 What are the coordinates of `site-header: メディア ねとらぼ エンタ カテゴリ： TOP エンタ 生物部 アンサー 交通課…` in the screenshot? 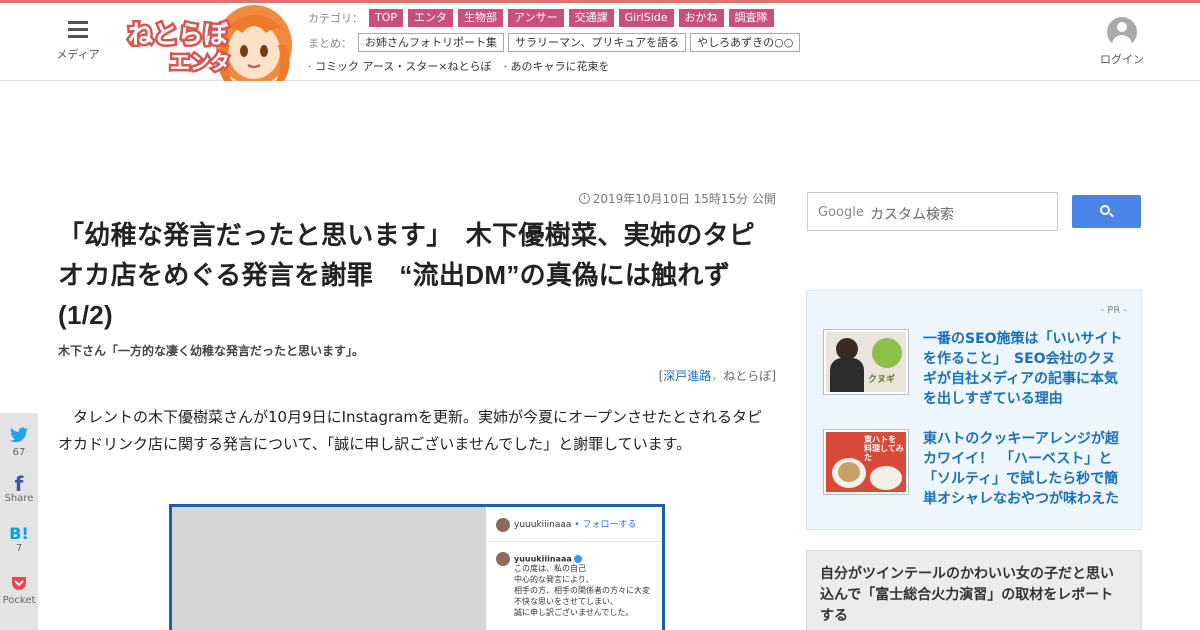 It's located at (600, 42).